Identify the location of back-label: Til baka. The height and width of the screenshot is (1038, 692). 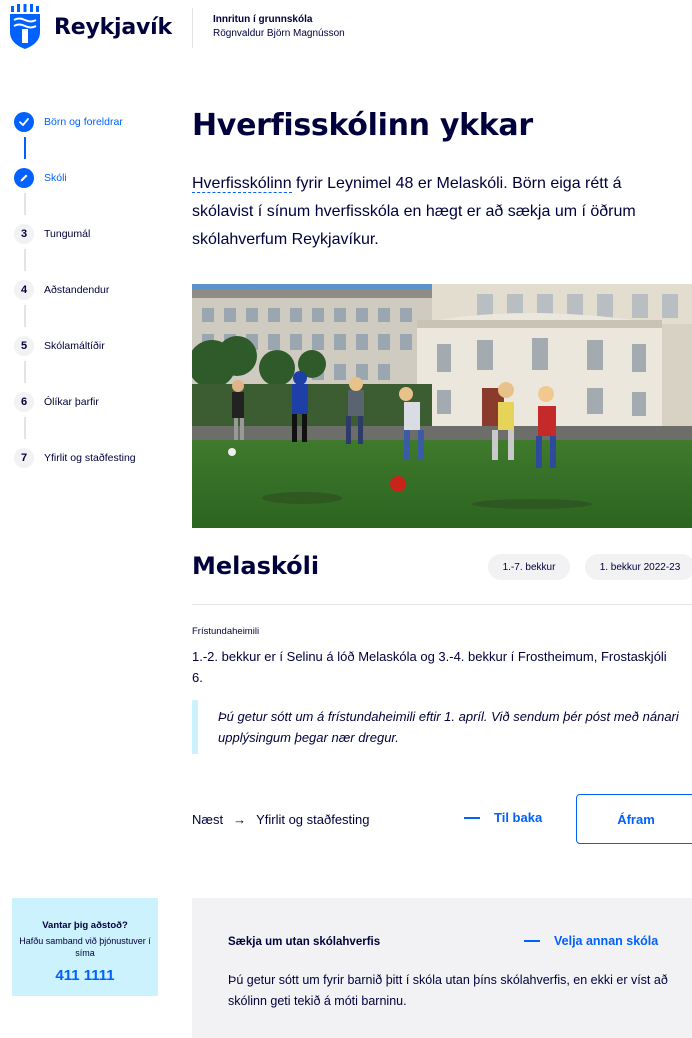
(518, 817).